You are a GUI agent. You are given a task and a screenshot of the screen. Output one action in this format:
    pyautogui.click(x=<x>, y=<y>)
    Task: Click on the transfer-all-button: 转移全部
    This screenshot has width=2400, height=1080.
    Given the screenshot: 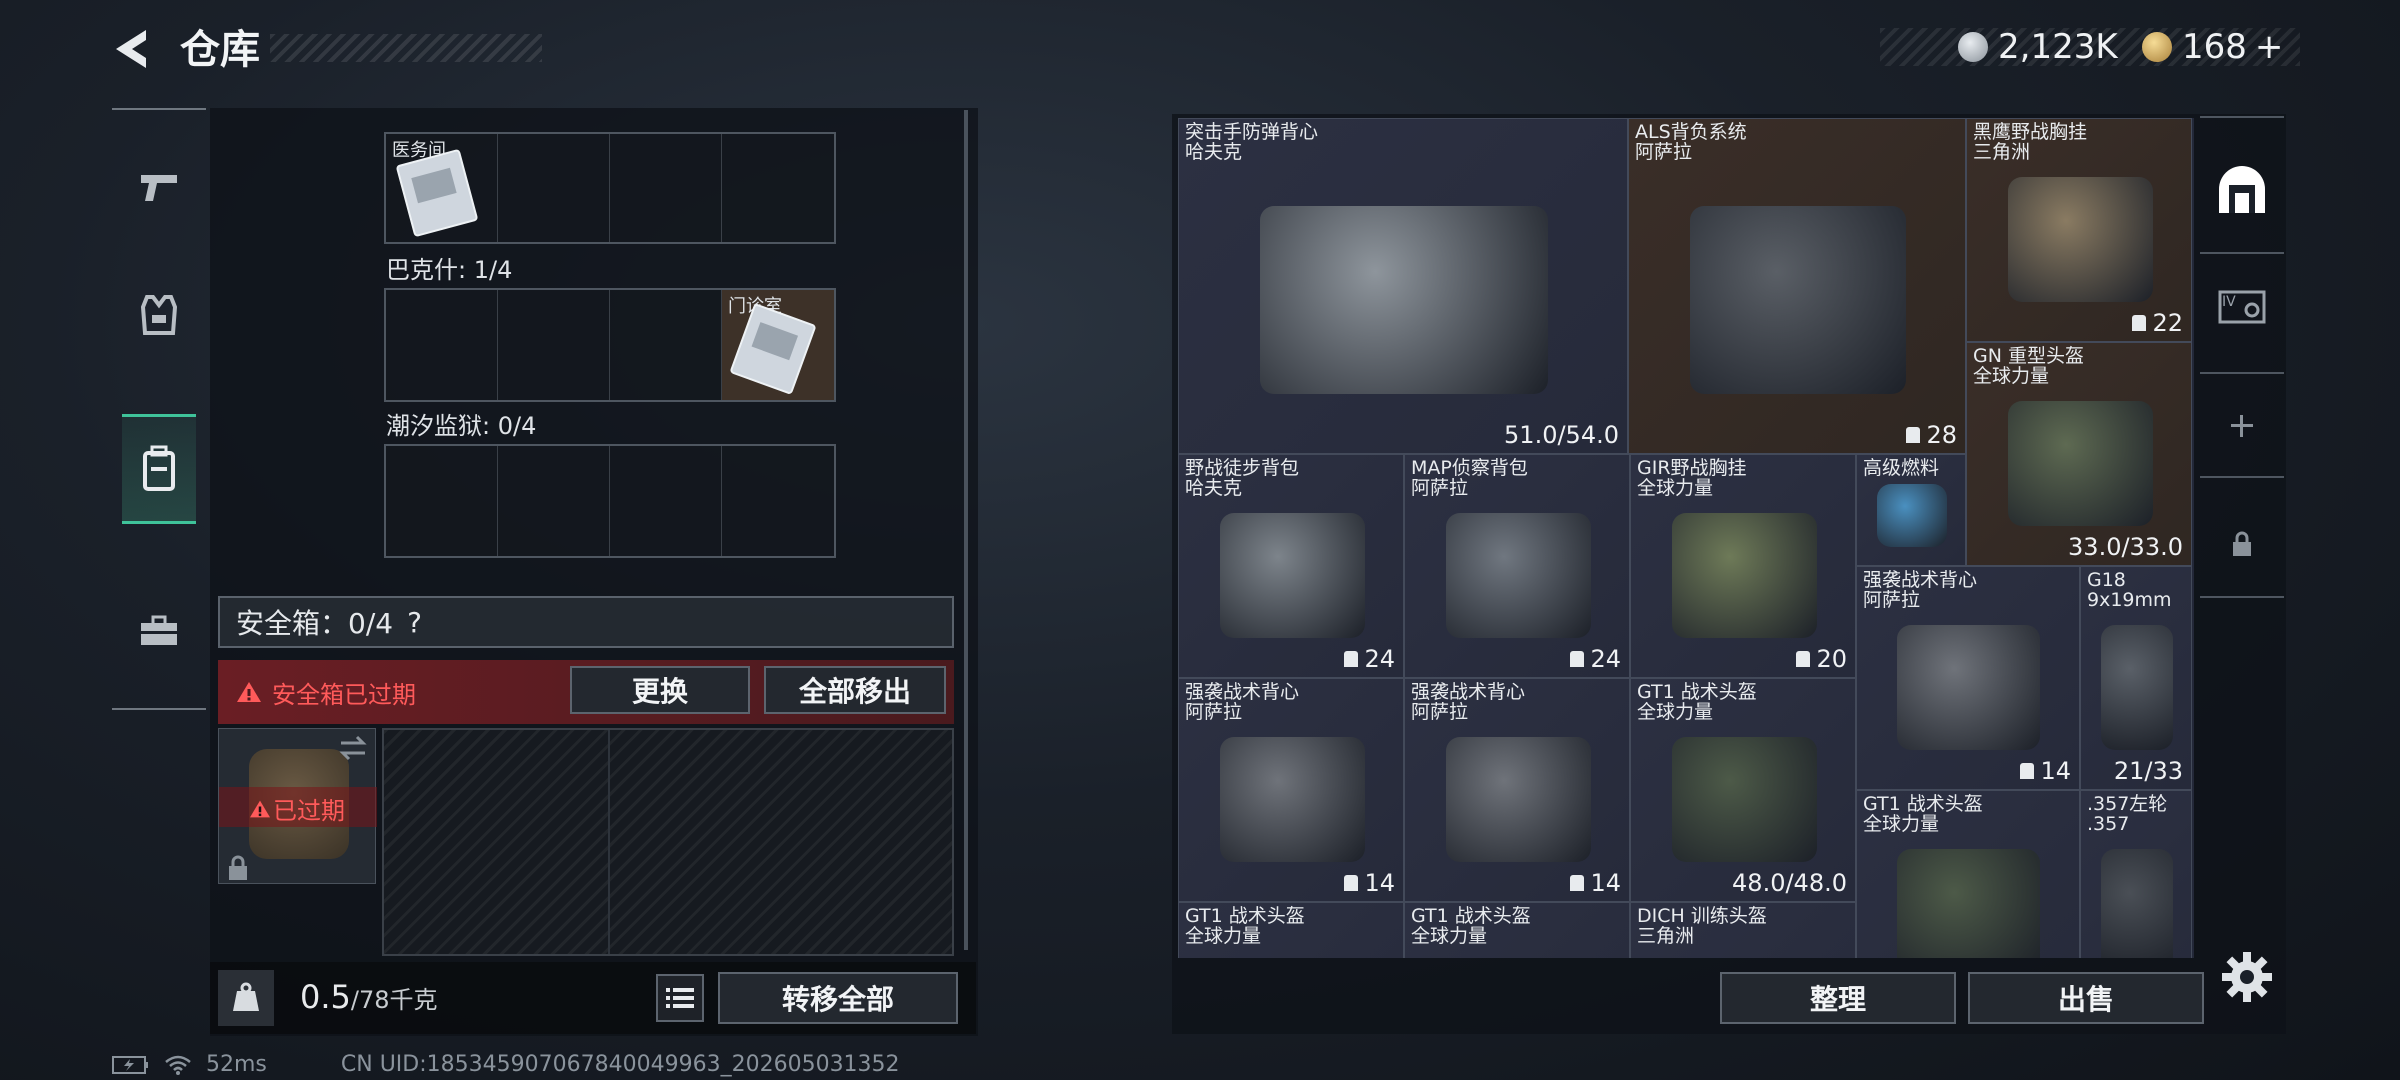 What is the action you would take?
    pyautogui.click(x=838, y=998)
    